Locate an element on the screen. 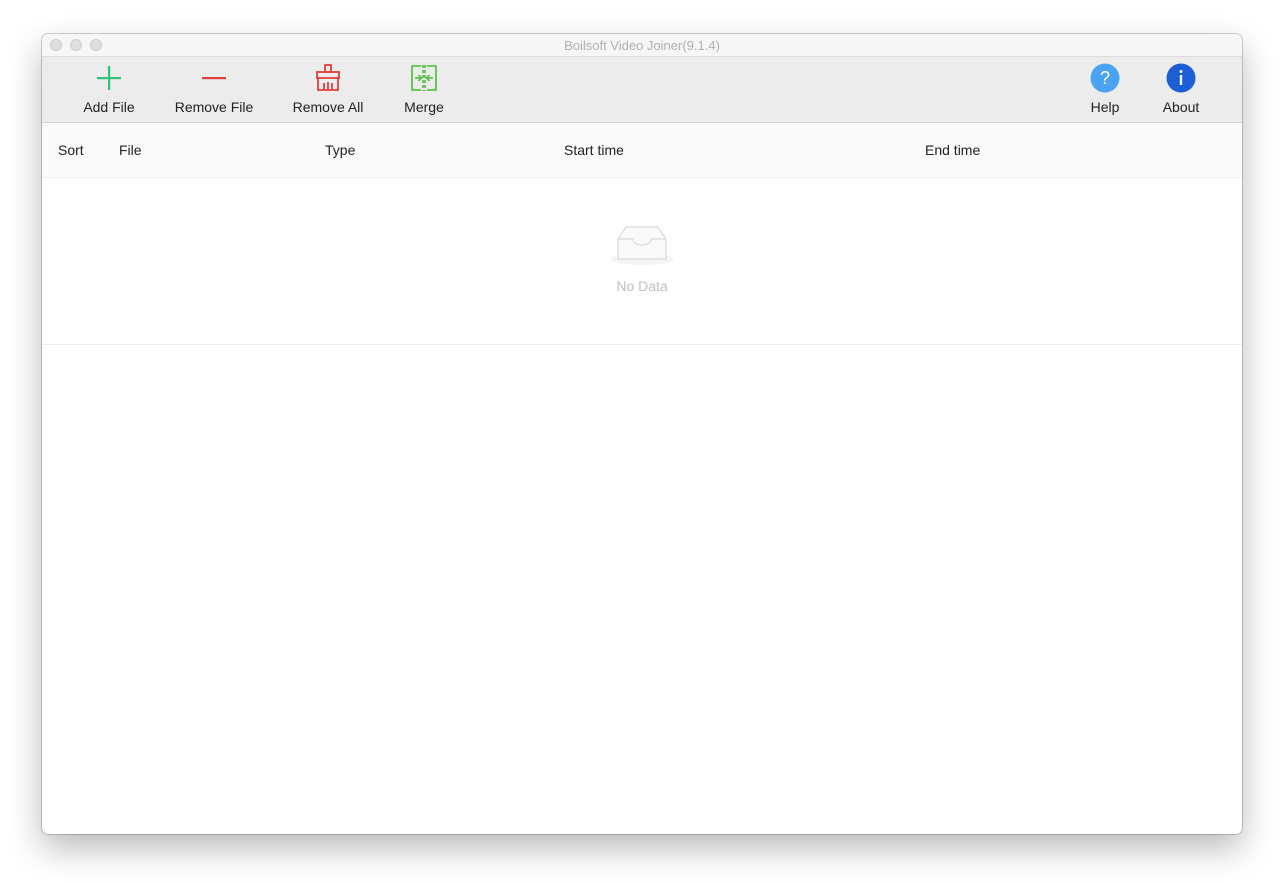  minus-icon is located at coordinates (214, 78).